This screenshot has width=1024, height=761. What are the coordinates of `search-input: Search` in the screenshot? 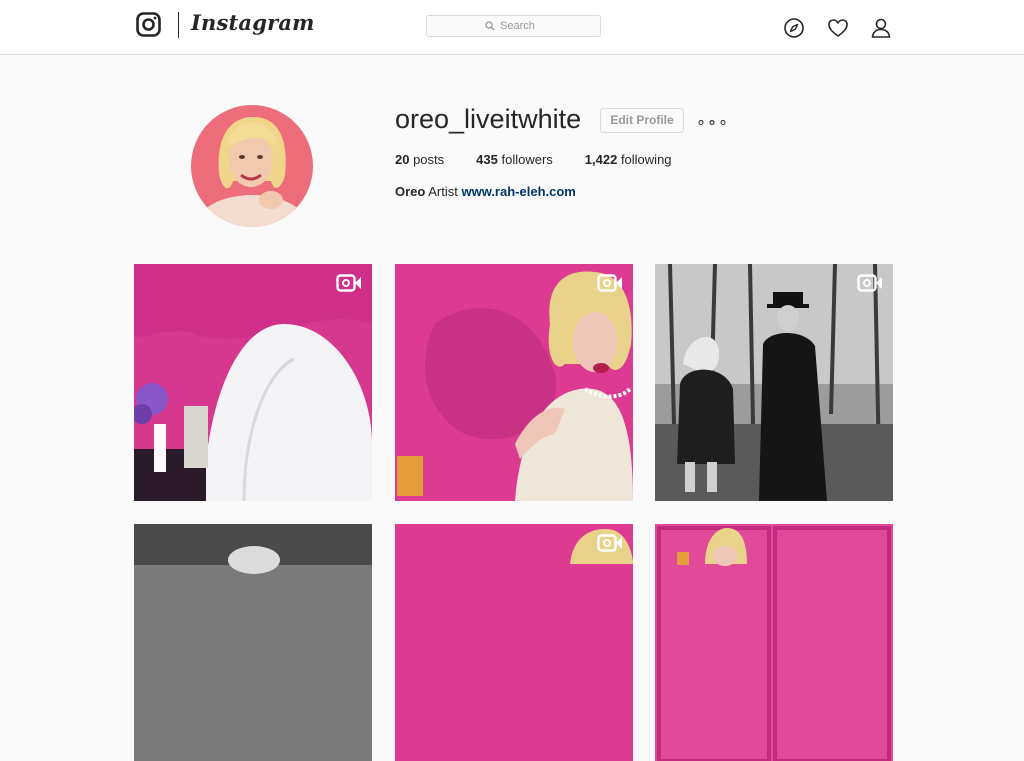 It's located at (513, 26).